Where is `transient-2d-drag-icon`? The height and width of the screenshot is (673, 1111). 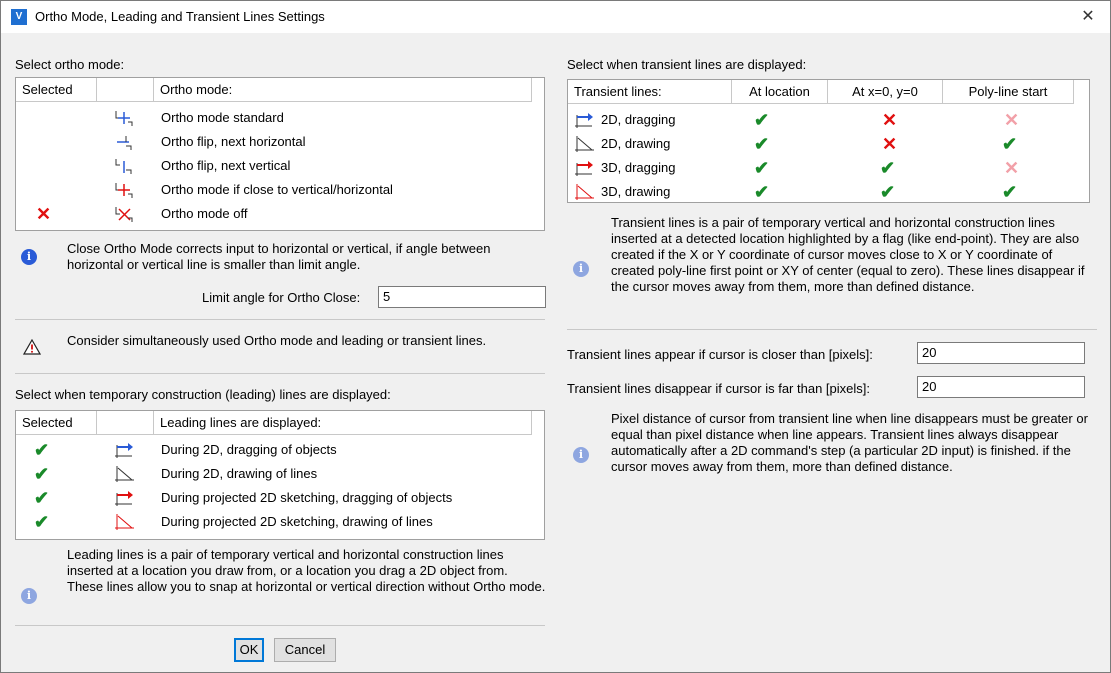 transient-2d-drag-icon is located at coordinates (584, 120).